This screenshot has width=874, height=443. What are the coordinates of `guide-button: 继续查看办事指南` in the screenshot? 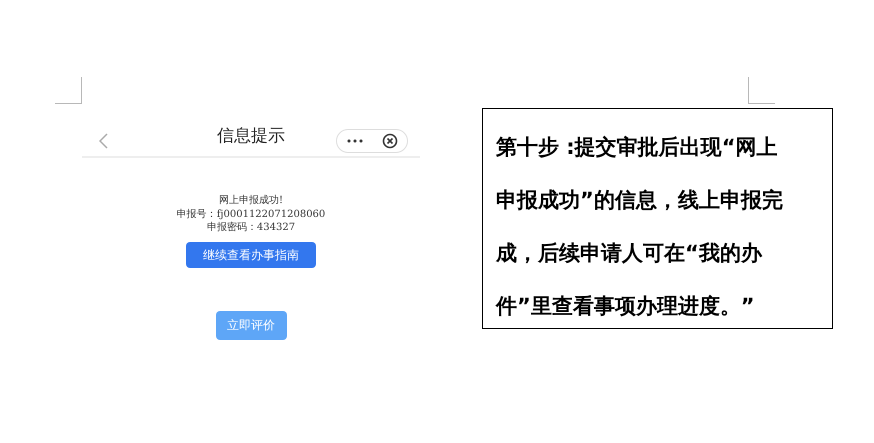 It's located at (251, 255).